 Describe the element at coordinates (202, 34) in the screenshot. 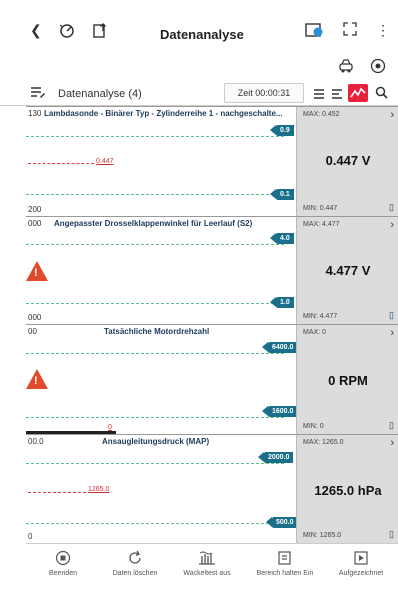

I see `page-title: Datenanalyse` at that location.